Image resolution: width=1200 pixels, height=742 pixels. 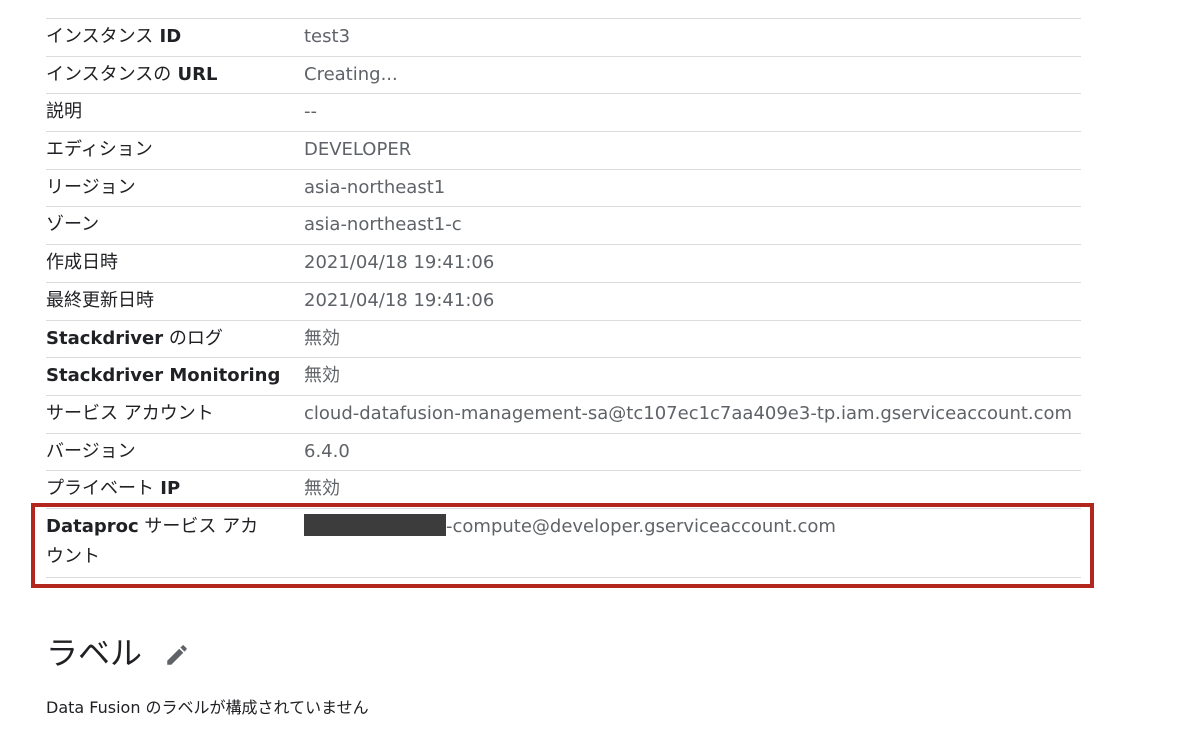 What do you see at coordinates (563, 451) in the screenshot?
I see `detail-row-version: バージョン 6.4.0` at bounding box center [563, 451].